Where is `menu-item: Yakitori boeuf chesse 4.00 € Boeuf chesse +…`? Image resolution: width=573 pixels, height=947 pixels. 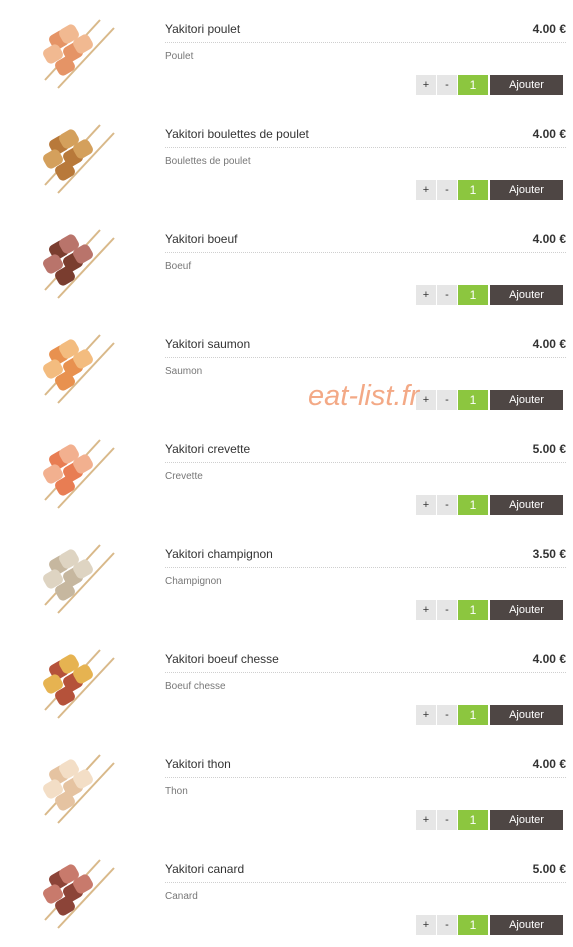
menu-item: Yakitori boeuf chesse 4.00 € Boeuf chesse +… is located at coordinates (286, 682).